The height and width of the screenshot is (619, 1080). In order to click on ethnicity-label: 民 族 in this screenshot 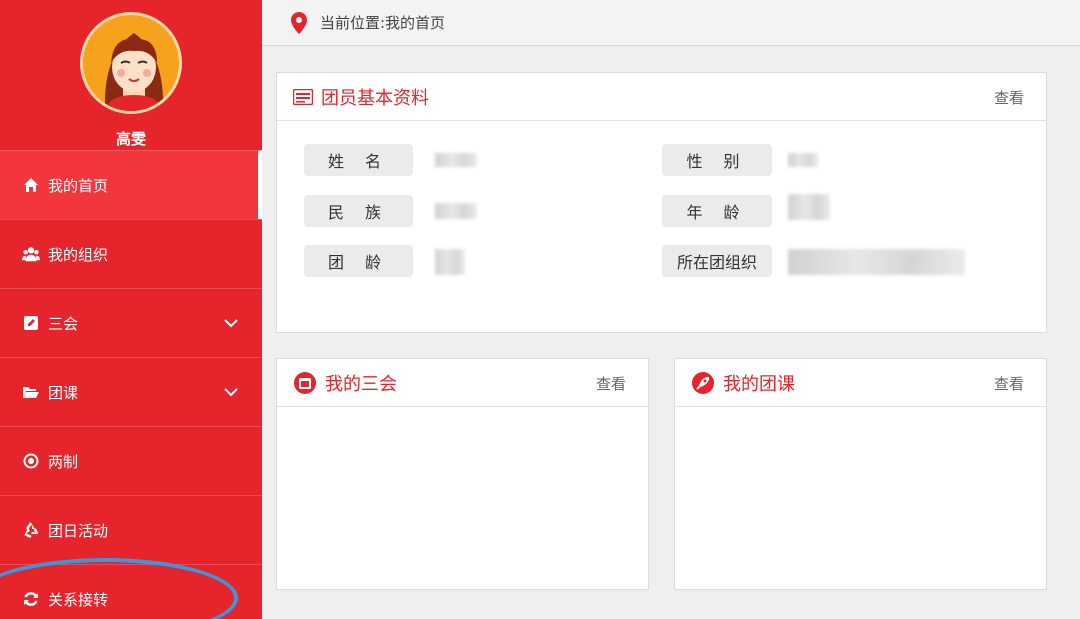, I will do `click(358, 211)`.